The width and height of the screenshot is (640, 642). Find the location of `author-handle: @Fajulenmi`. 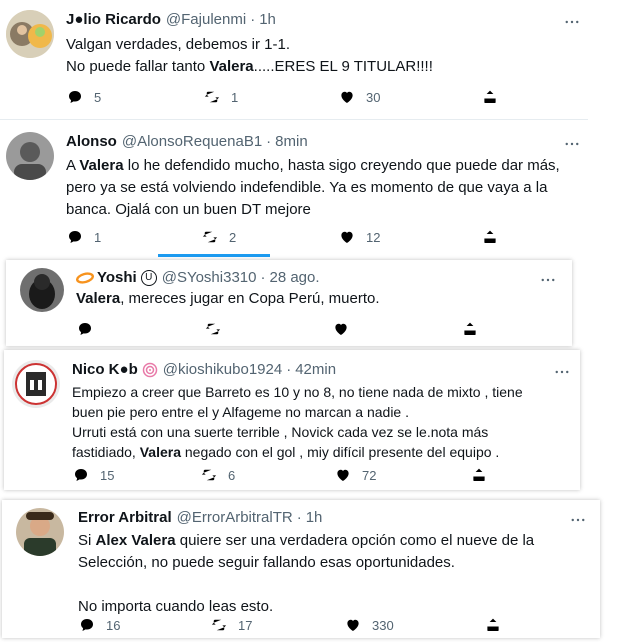

author-handle: @Fajulenmi is located at coordinates (206, 19).